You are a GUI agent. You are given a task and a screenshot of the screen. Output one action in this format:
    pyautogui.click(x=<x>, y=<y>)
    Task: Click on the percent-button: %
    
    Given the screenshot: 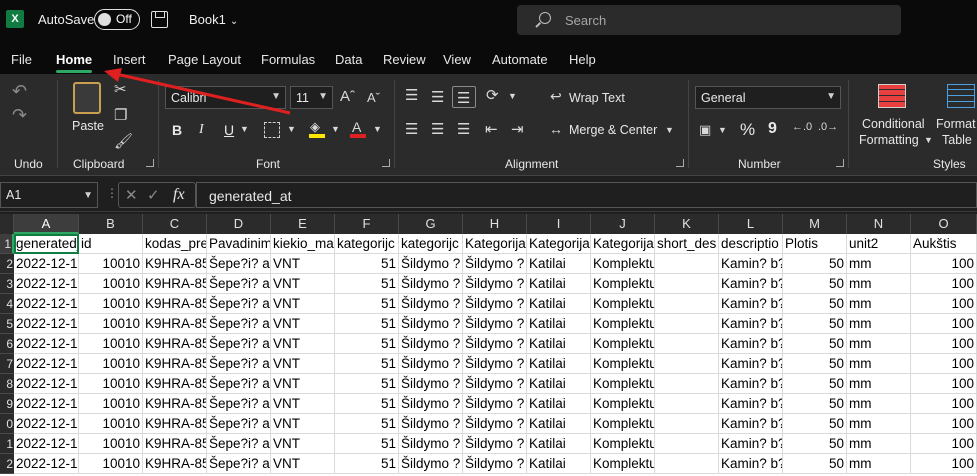 What is the action you would take?
    pyautogui.click(x=747, y=130)
    